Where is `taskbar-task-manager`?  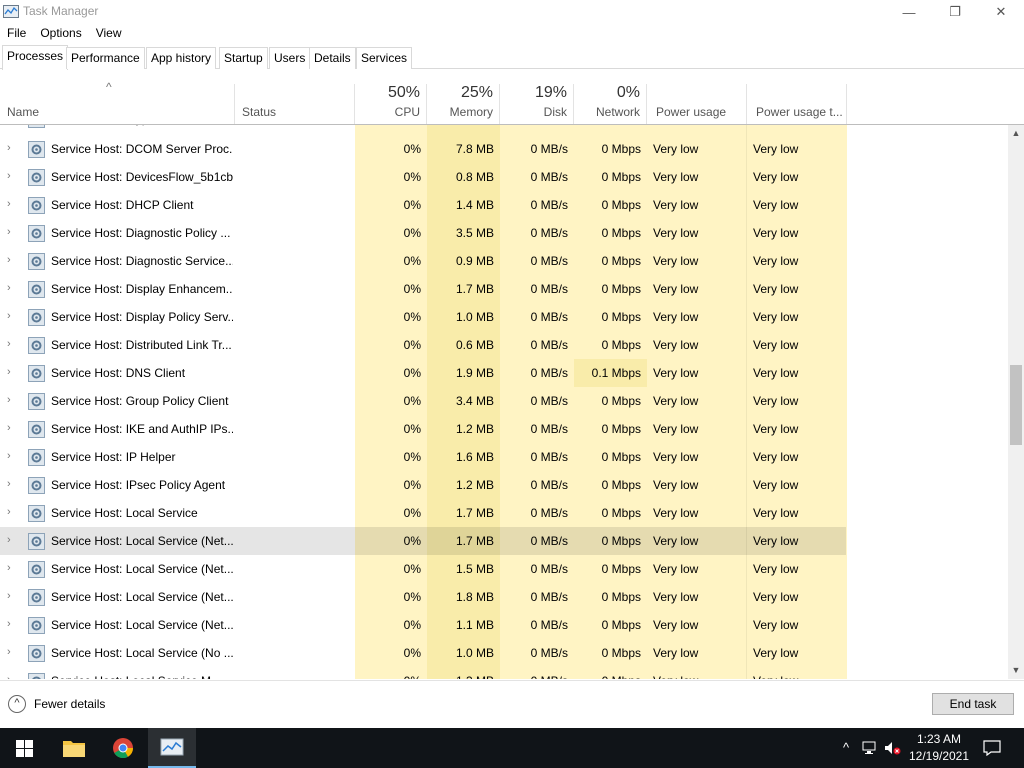 taskbar-task-manager is located at coordinates (172, 748).